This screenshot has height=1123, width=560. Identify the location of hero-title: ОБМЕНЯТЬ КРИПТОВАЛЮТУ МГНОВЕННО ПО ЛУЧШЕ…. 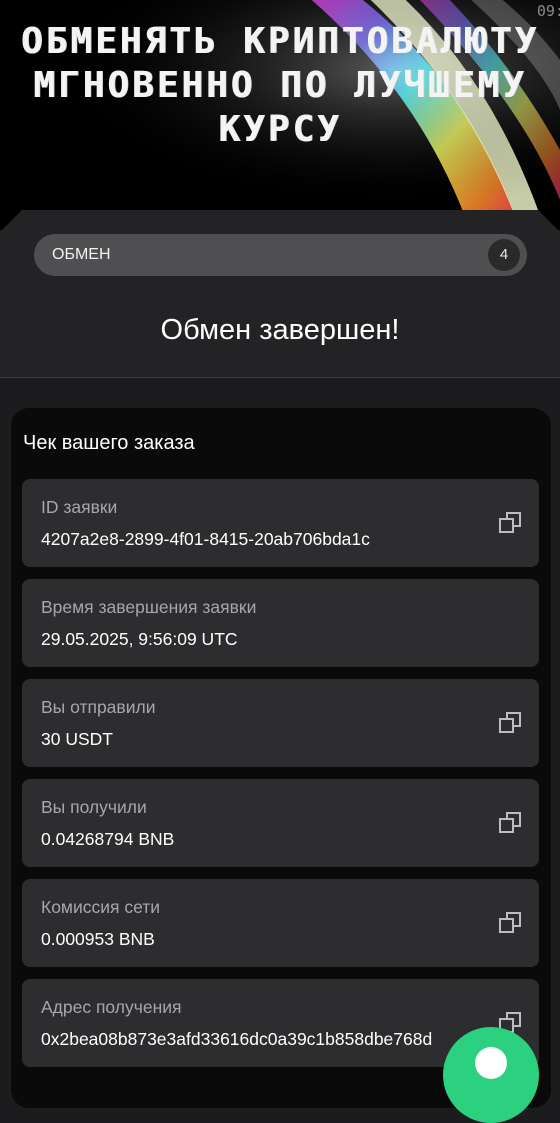
(280, 85).